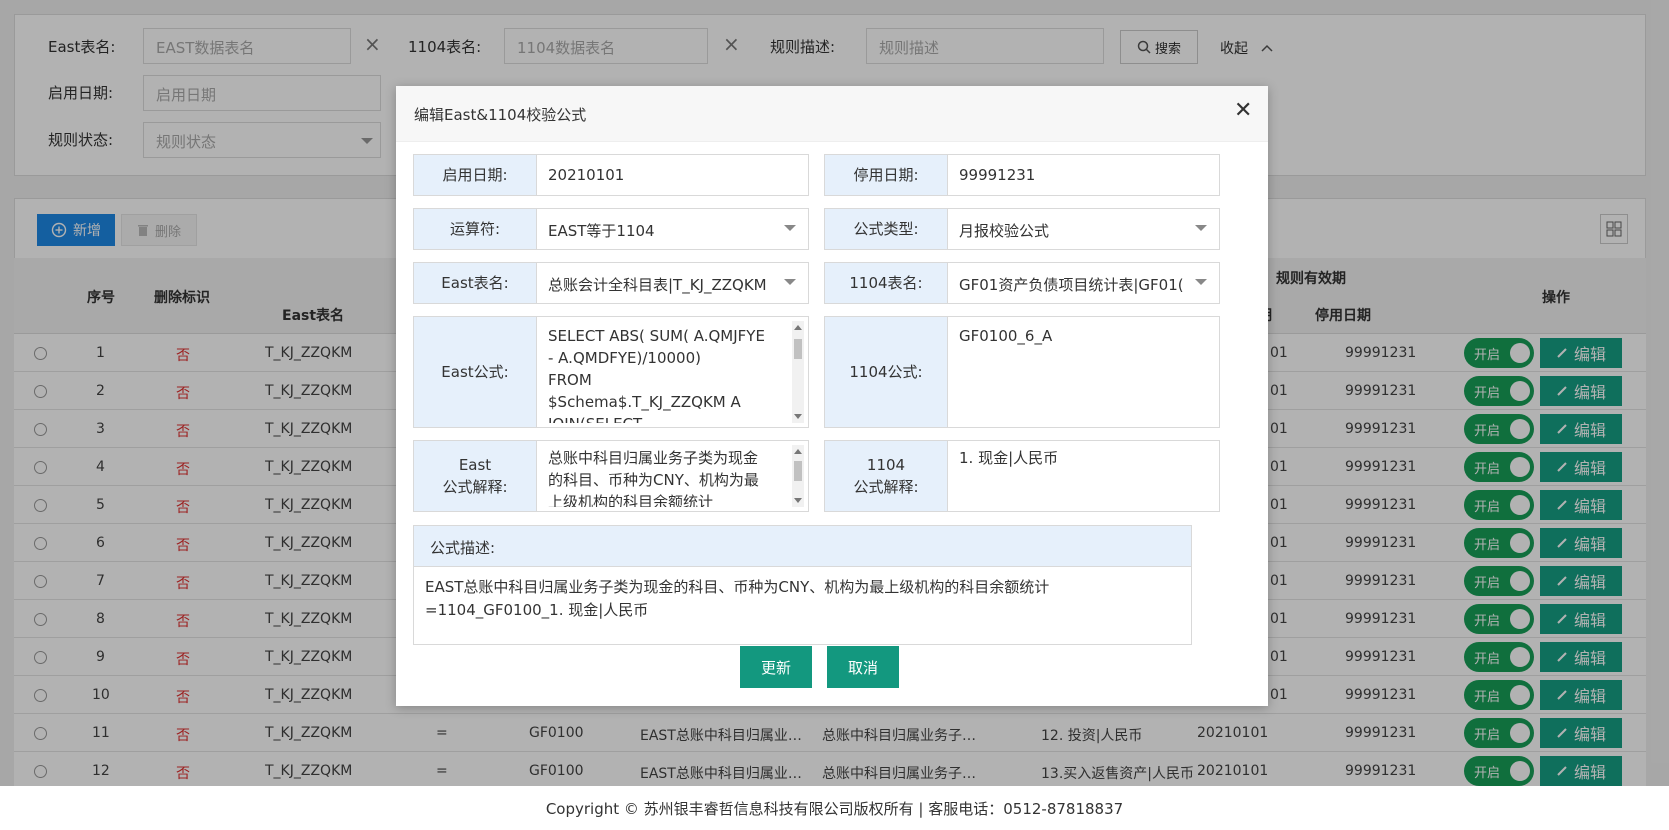 The width and height of the screenshot is (1669, 830). What do you see at coordinates (863, 667) in the screenshot?
I see `cancel-button: 取消` at bounding box center [863, 667].